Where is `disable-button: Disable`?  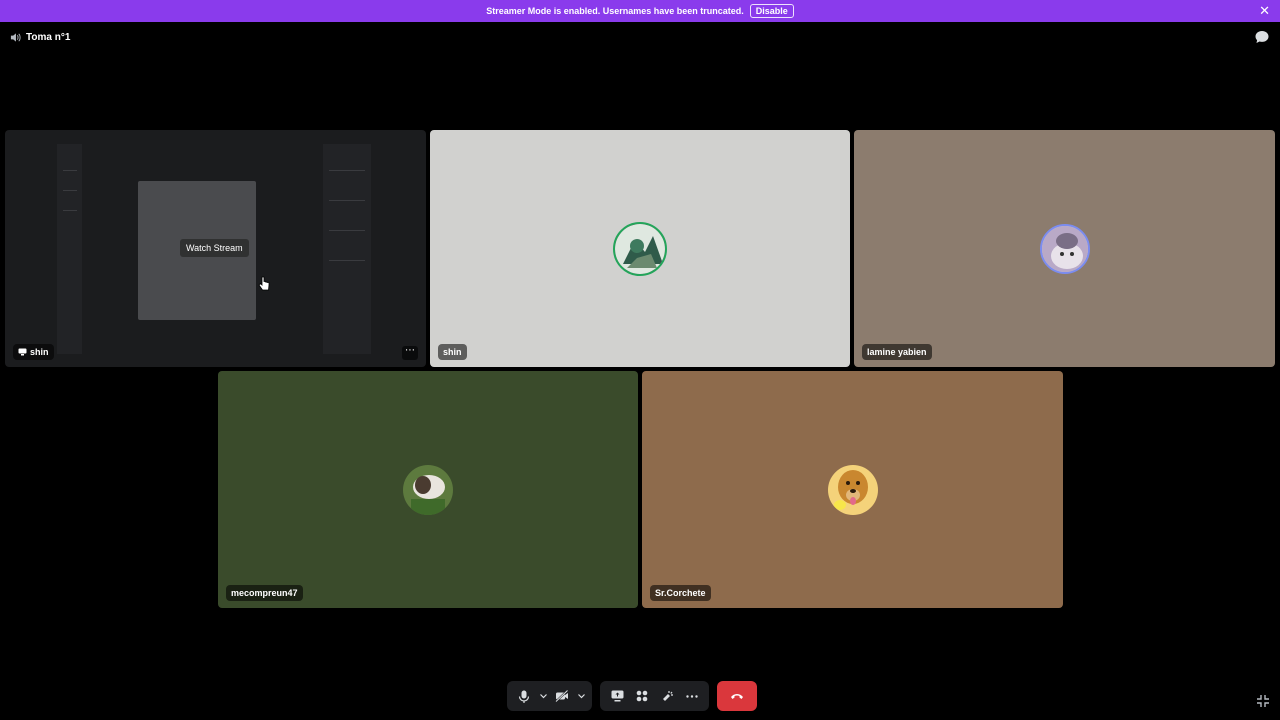
disable-button: Disable is located at coordinates (771, 11).